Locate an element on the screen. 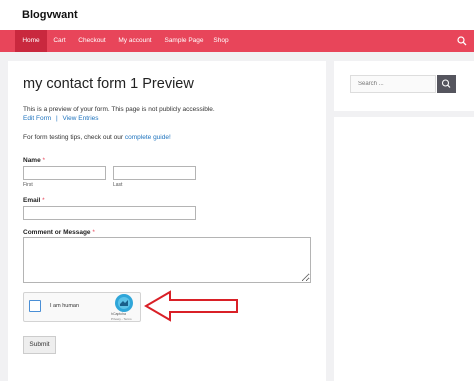  annotation-arrow-icon is located at coordinates (191, 306).